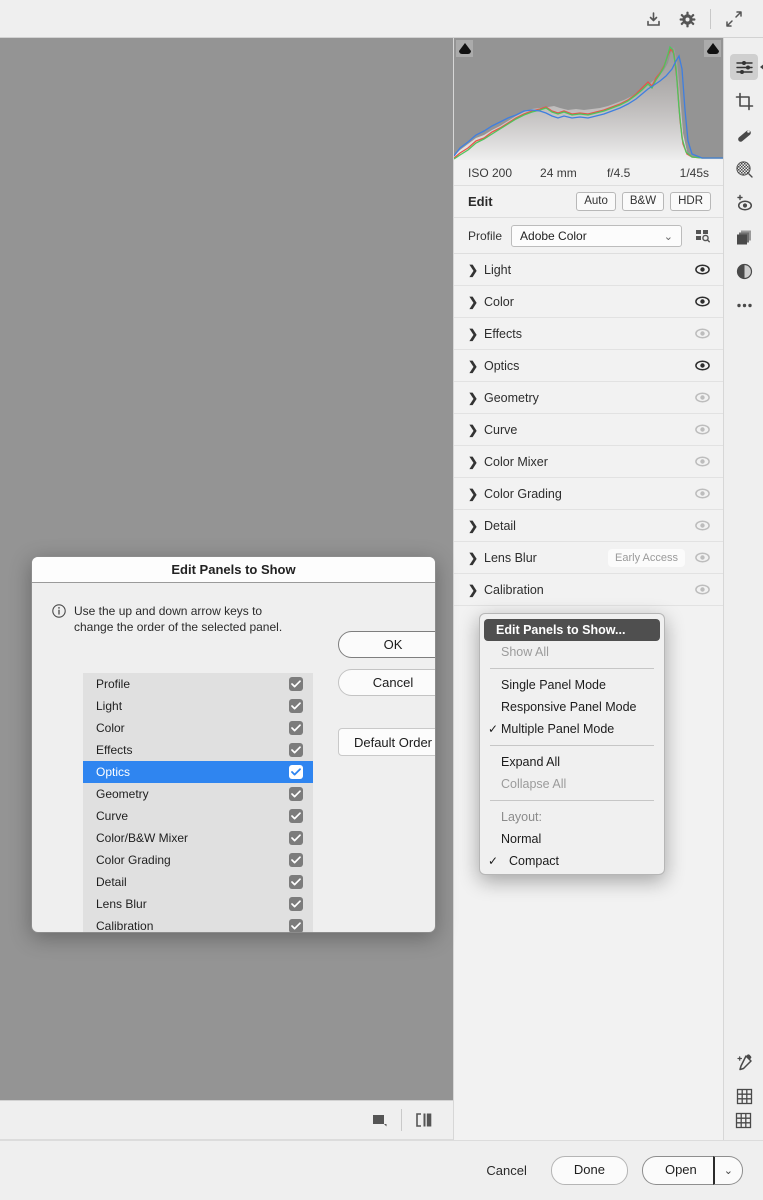 This screenshot has height=1200, width=763. What do you see at coordinates (506, 1170) in the screenshot?
I see `cancel-button: Cancel` at bounding box center [506, 1170].